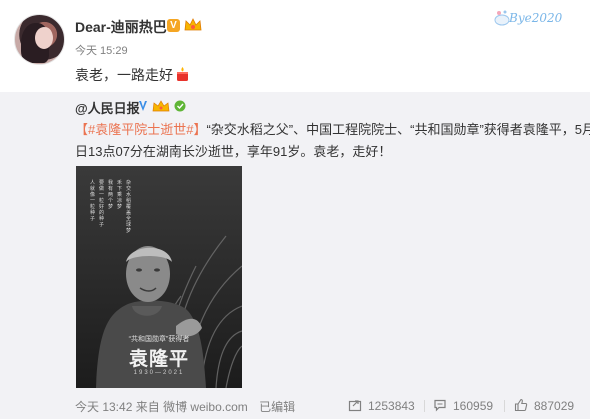  Describe the element at coordinates (111, 195) in the screenshot. I see `quote-col-3: 我有两个梦` at that location.